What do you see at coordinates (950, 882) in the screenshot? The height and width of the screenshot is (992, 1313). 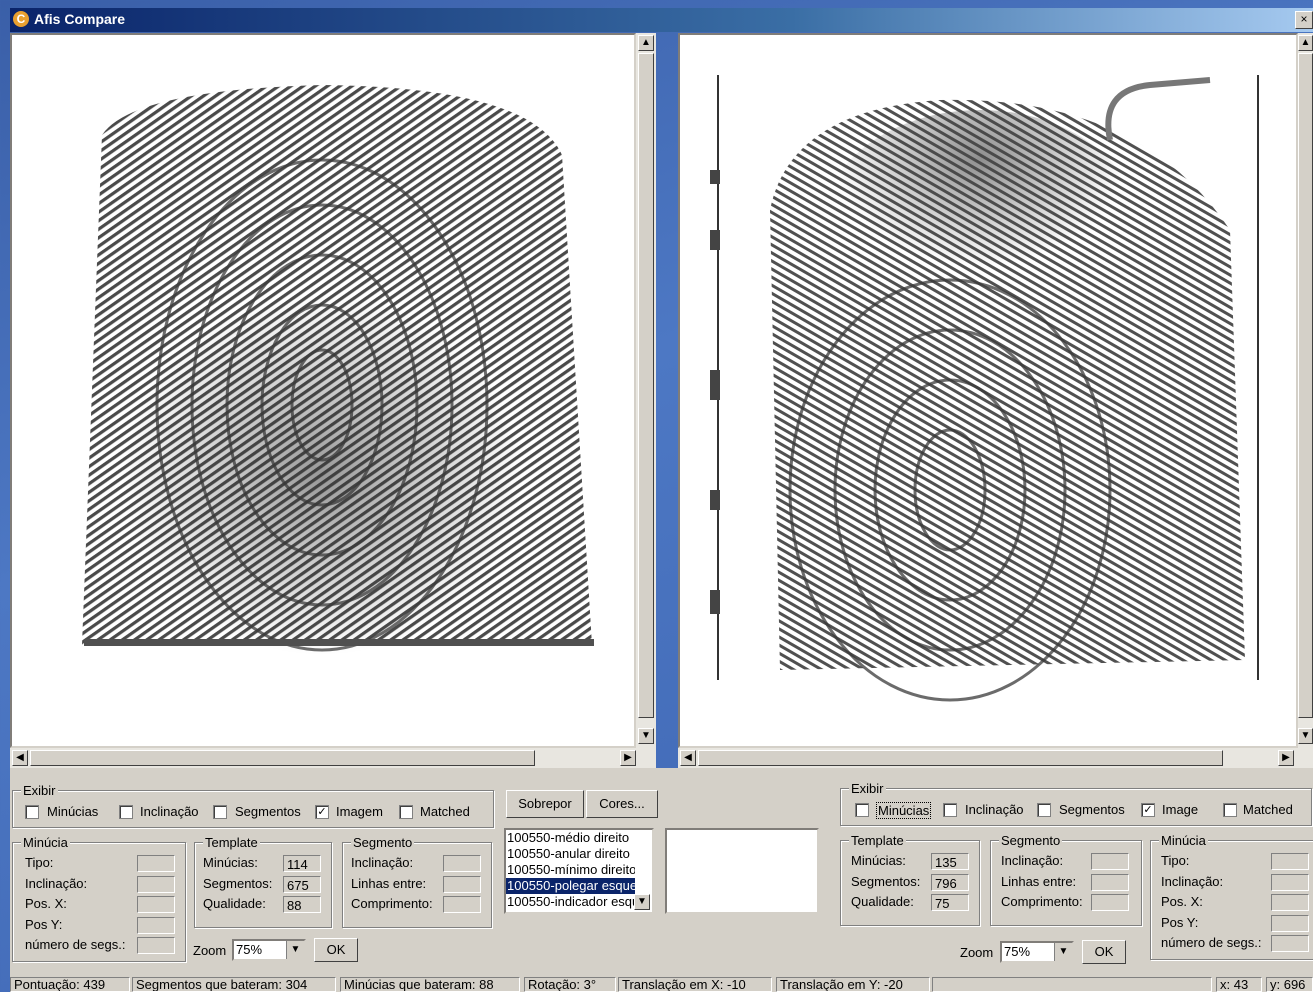 I see `segmentos-value: 796` at bounding box center [950, 882].